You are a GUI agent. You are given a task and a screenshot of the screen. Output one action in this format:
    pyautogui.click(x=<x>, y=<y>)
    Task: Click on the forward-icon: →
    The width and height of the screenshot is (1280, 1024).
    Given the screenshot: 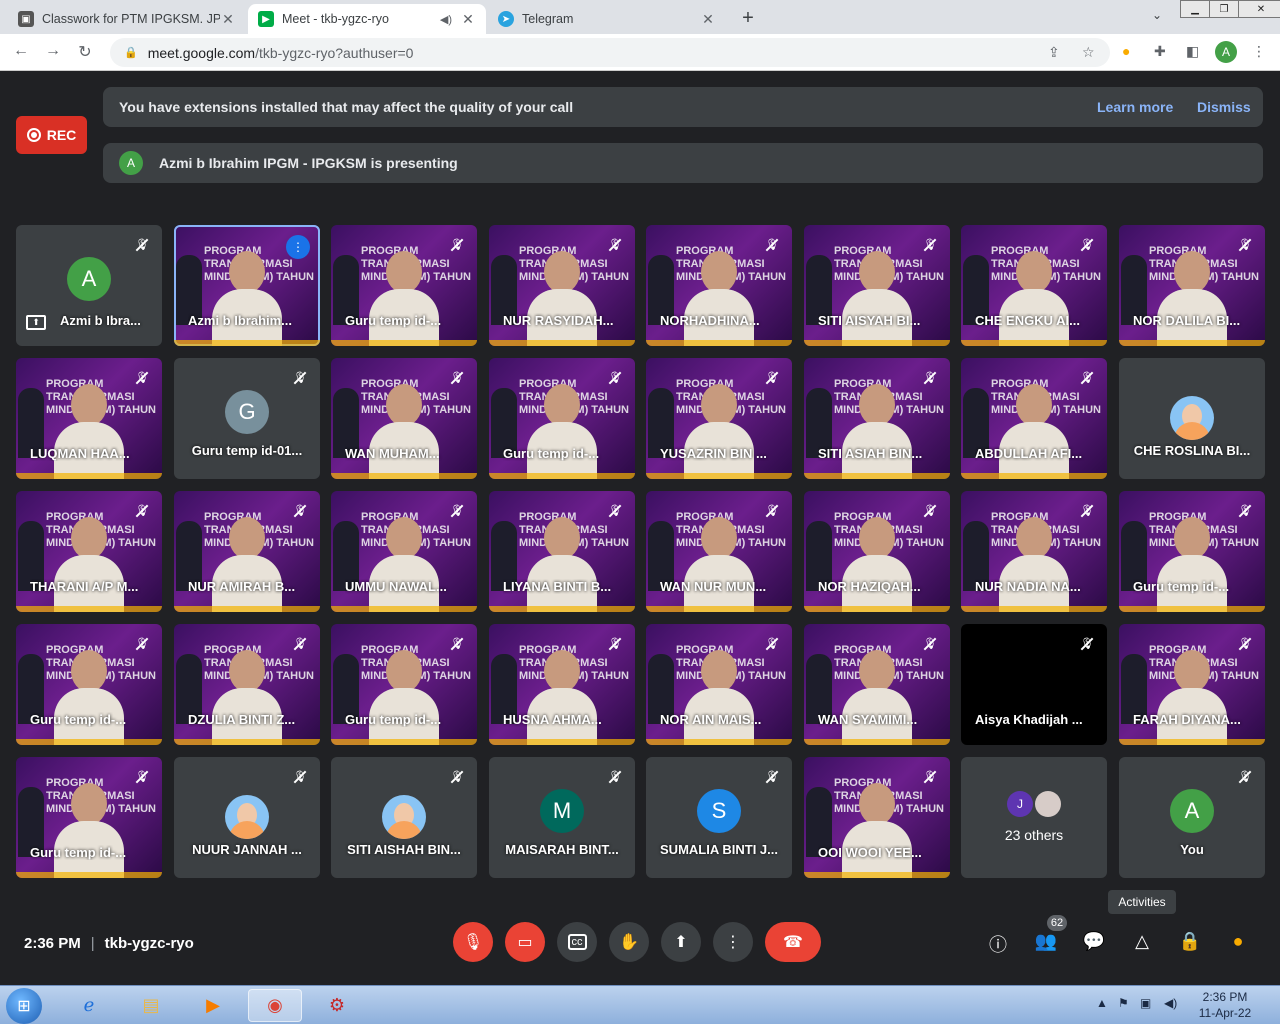 What is the action you would take?
    pyautogui.click(x=53, y=51)
    